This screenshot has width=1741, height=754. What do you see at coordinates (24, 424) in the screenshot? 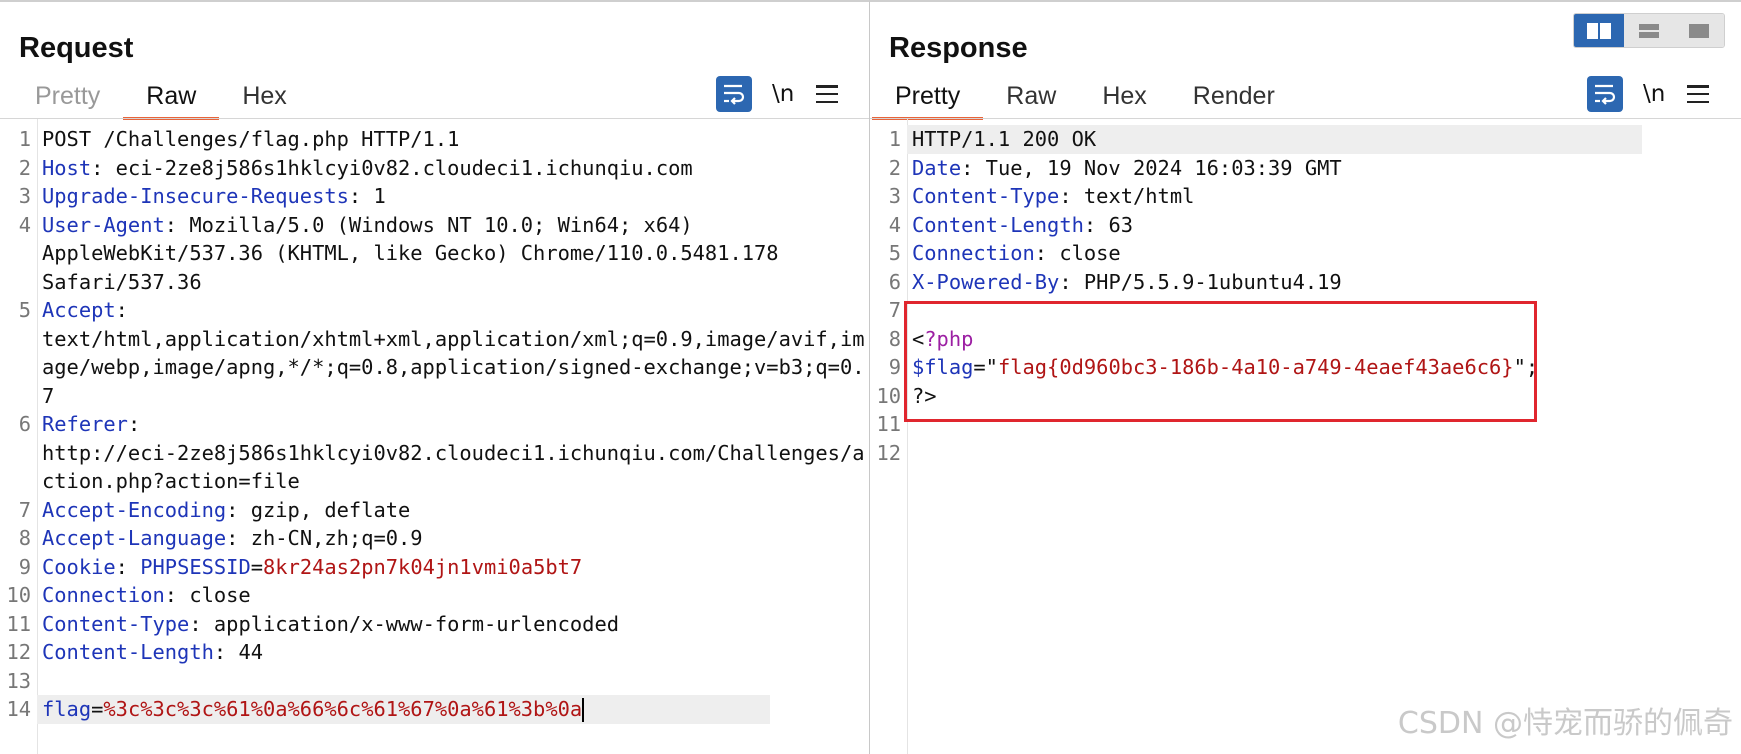
I see `line-number: 6` at bounding box center [24, 424].